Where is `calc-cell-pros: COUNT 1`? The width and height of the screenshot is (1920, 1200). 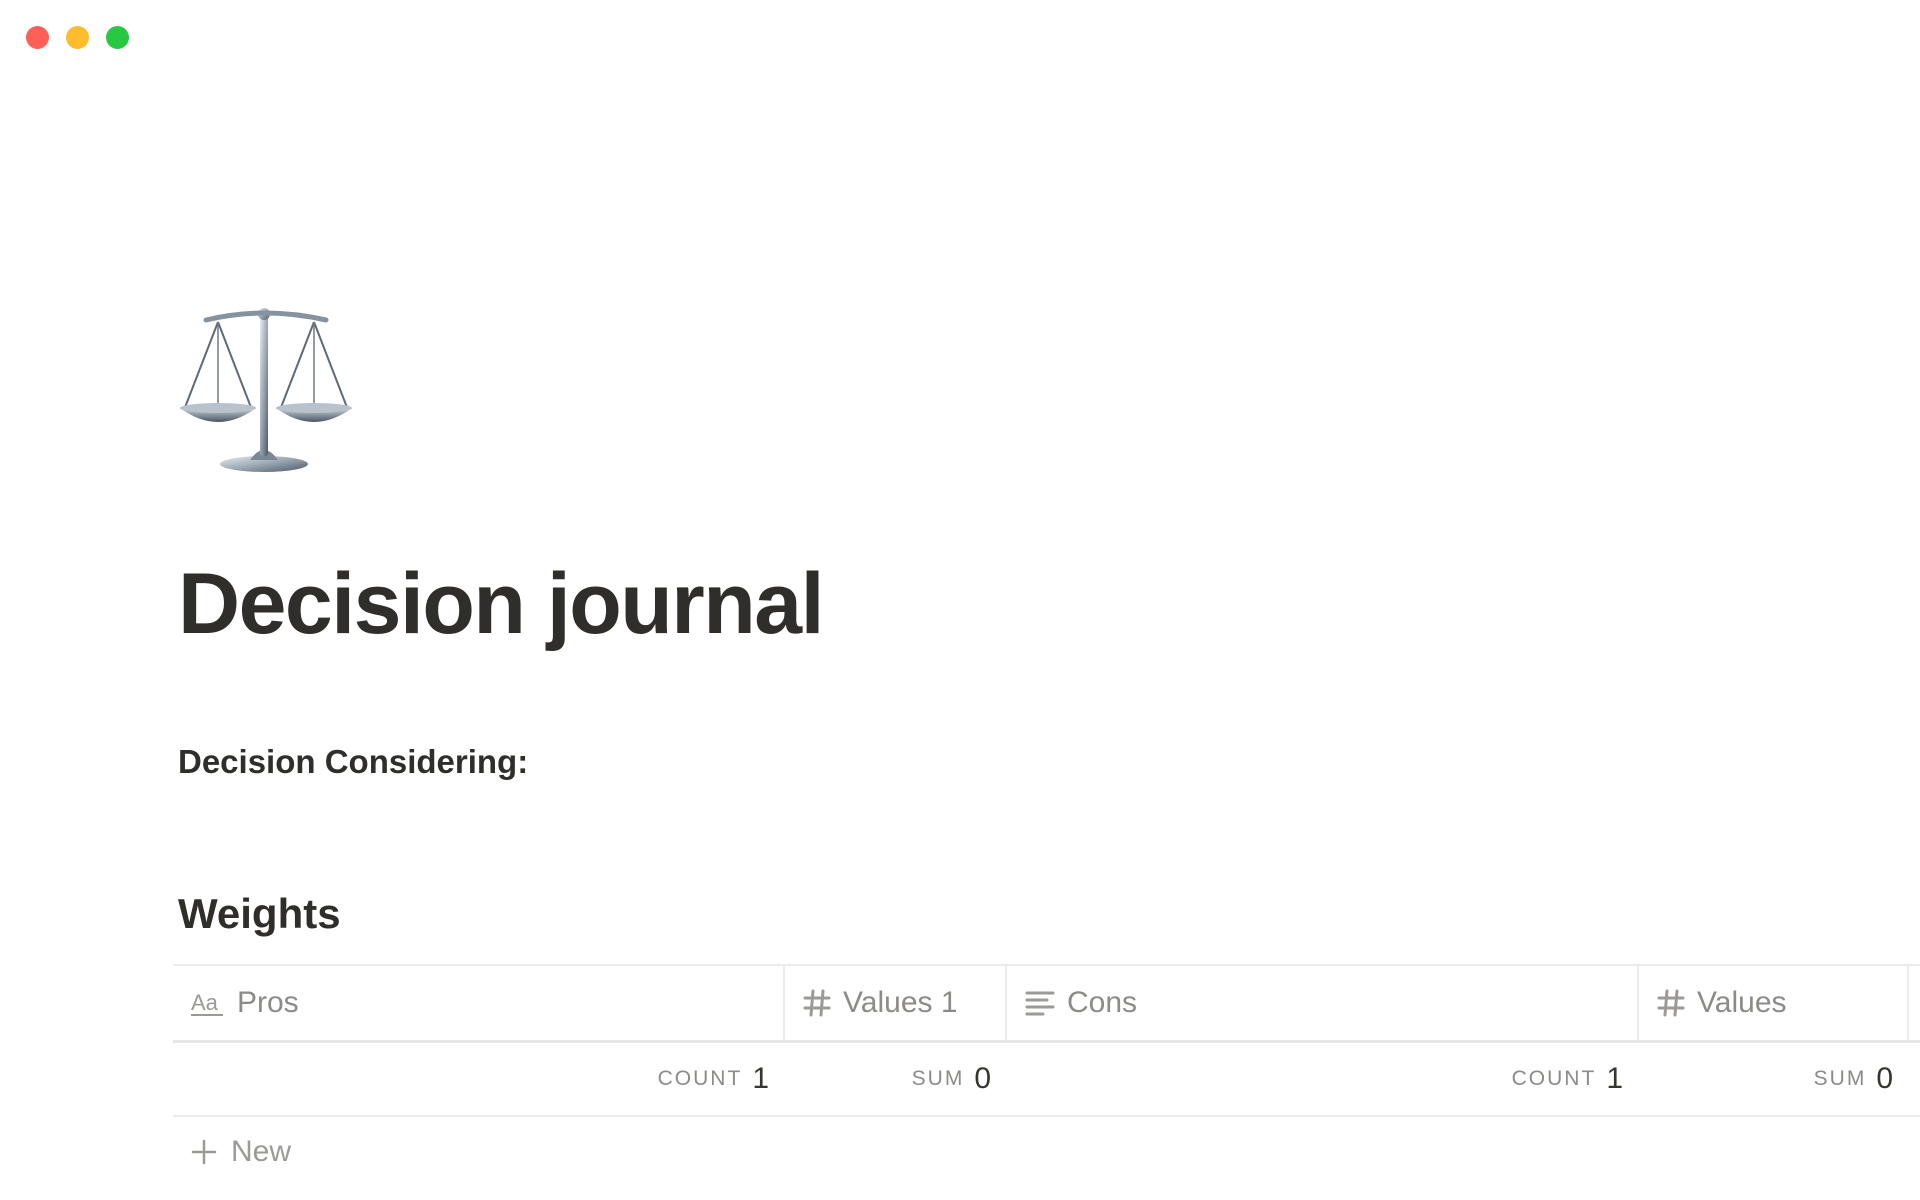
calc-cell-pros: COUNT 1 is located at coordinates (479, 1079).